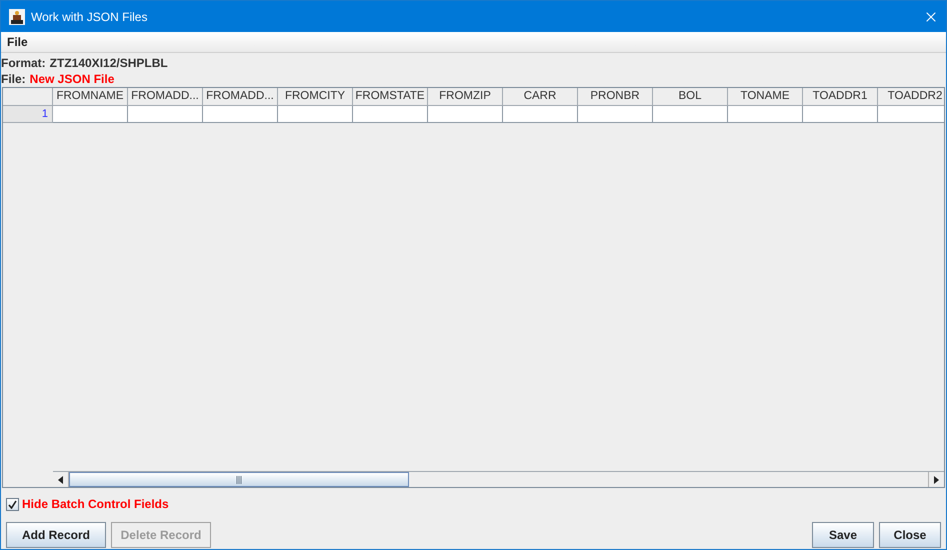 This screenshot has width=947, height=550. Describe the element at coordinates (843, 535) in the screenshot. I see `dialog-button: Save` at that location.